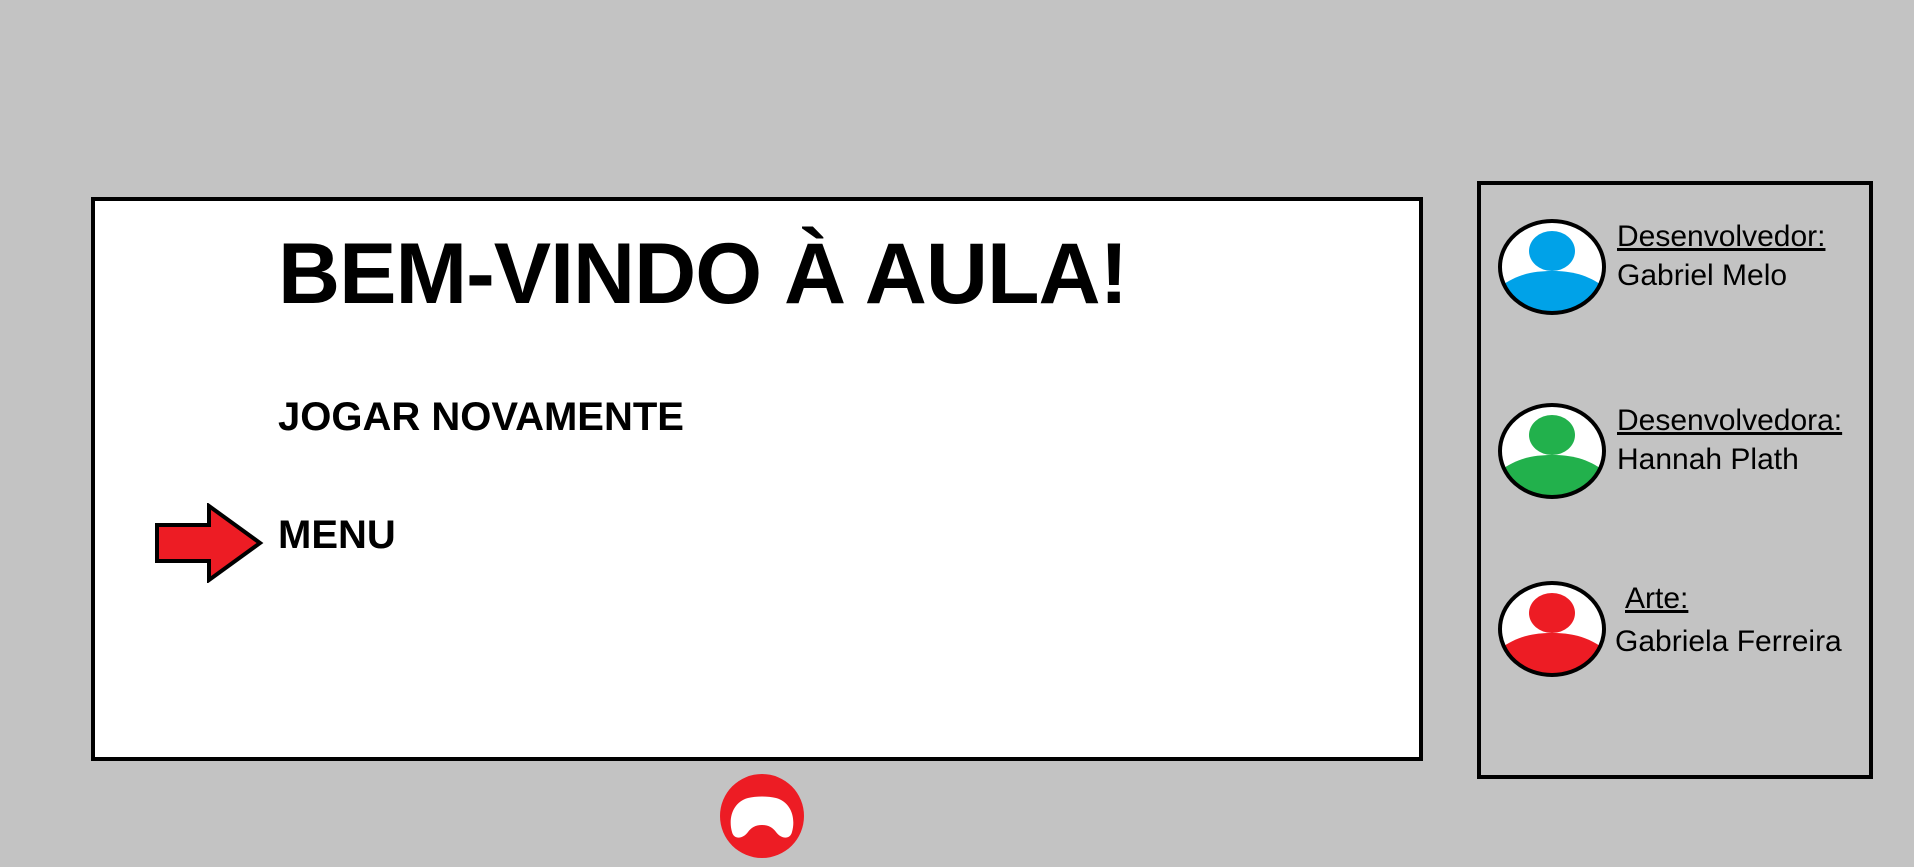  I want to click on credit-role: Desenvolvedora:, so click(1730, 420).